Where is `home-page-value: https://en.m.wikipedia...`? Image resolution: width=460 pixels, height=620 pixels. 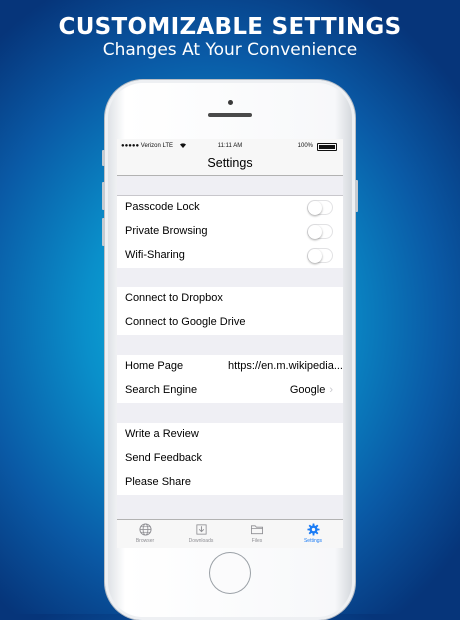 home-page-value: https://en.m.wikipedia... is located at coordinates (285, 366).